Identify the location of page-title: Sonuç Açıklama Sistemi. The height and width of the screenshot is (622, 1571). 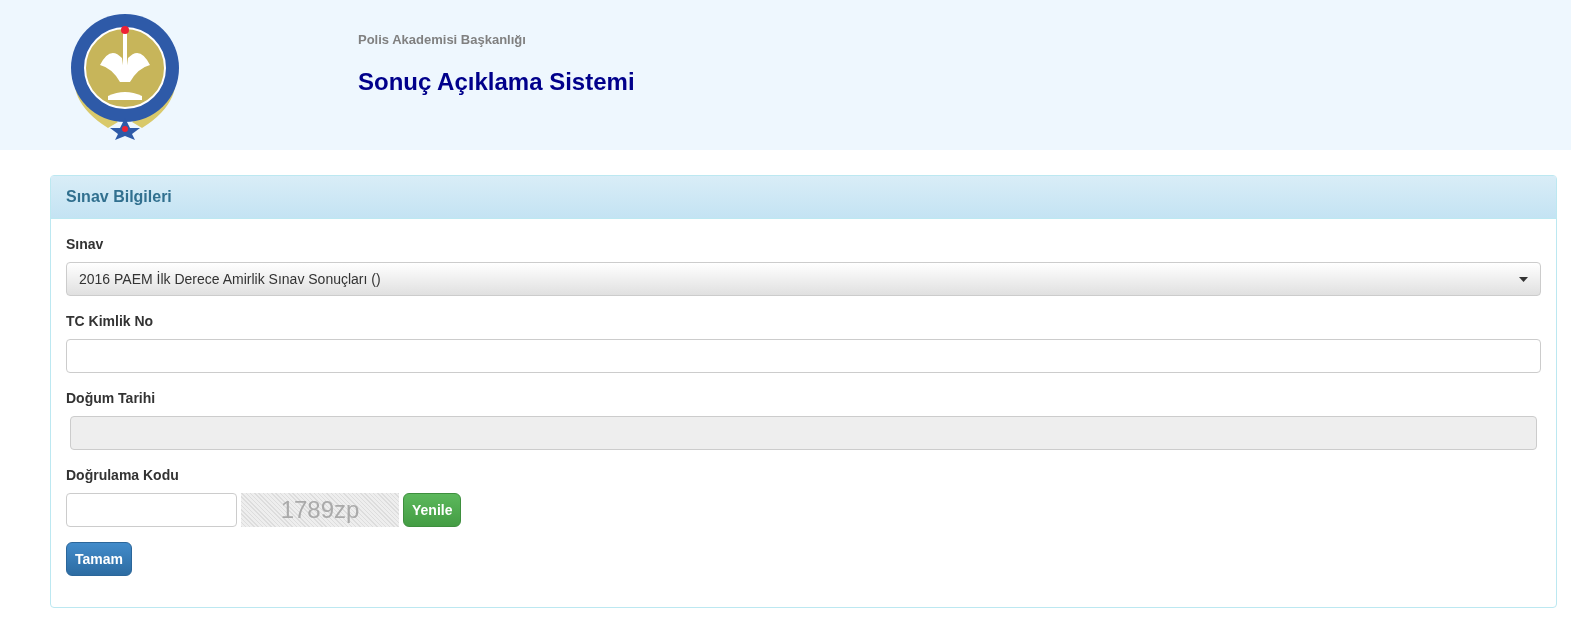
(496, 81).